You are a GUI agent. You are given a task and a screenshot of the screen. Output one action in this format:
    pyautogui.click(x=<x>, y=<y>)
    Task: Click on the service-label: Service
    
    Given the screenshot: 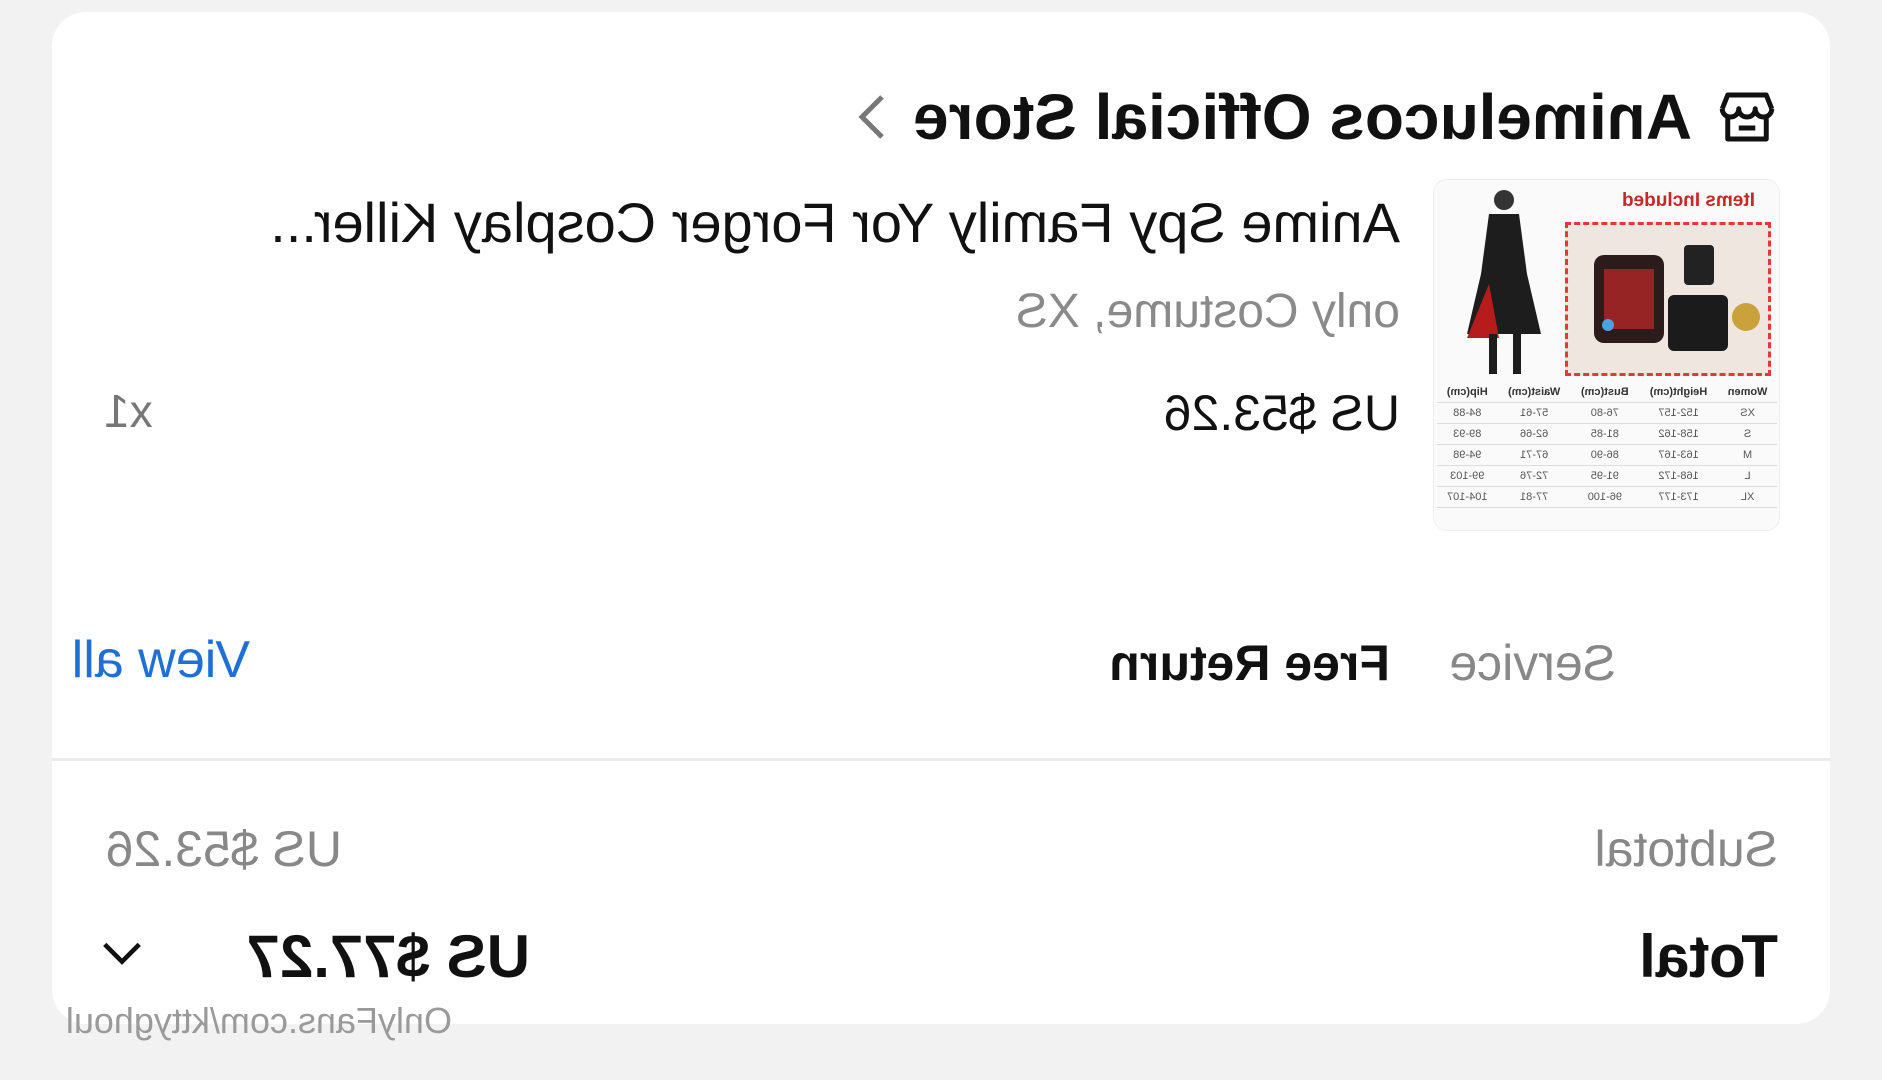 What is the action you would take?
    pyautogui.click(x=1532, y=663)
    